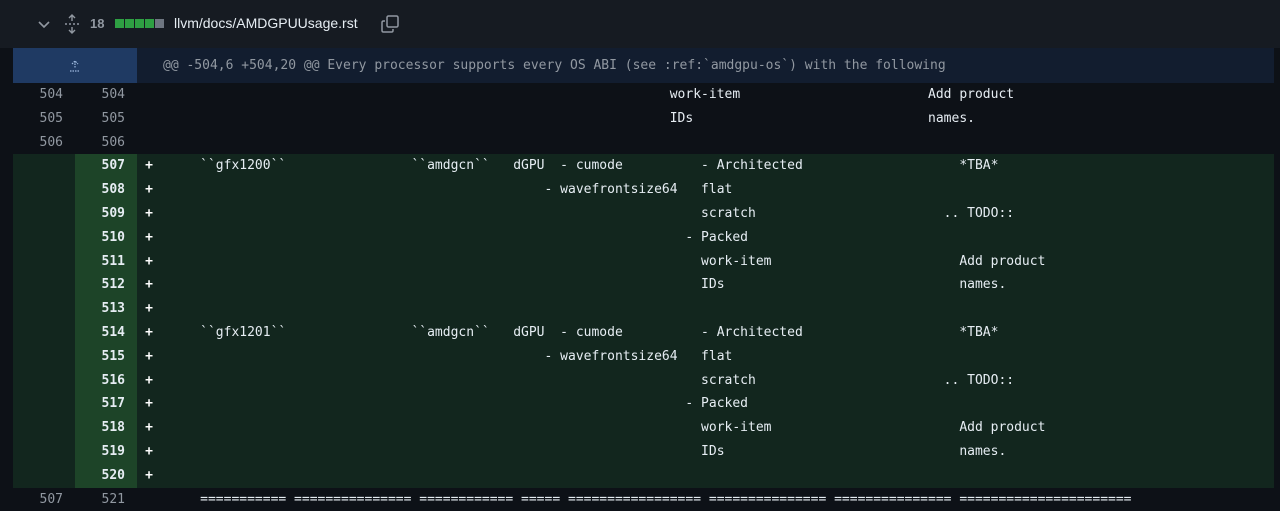 The height and width of the screenshot is (511, 1280). I want to click on new-line-number: 518, so click(106, 428).